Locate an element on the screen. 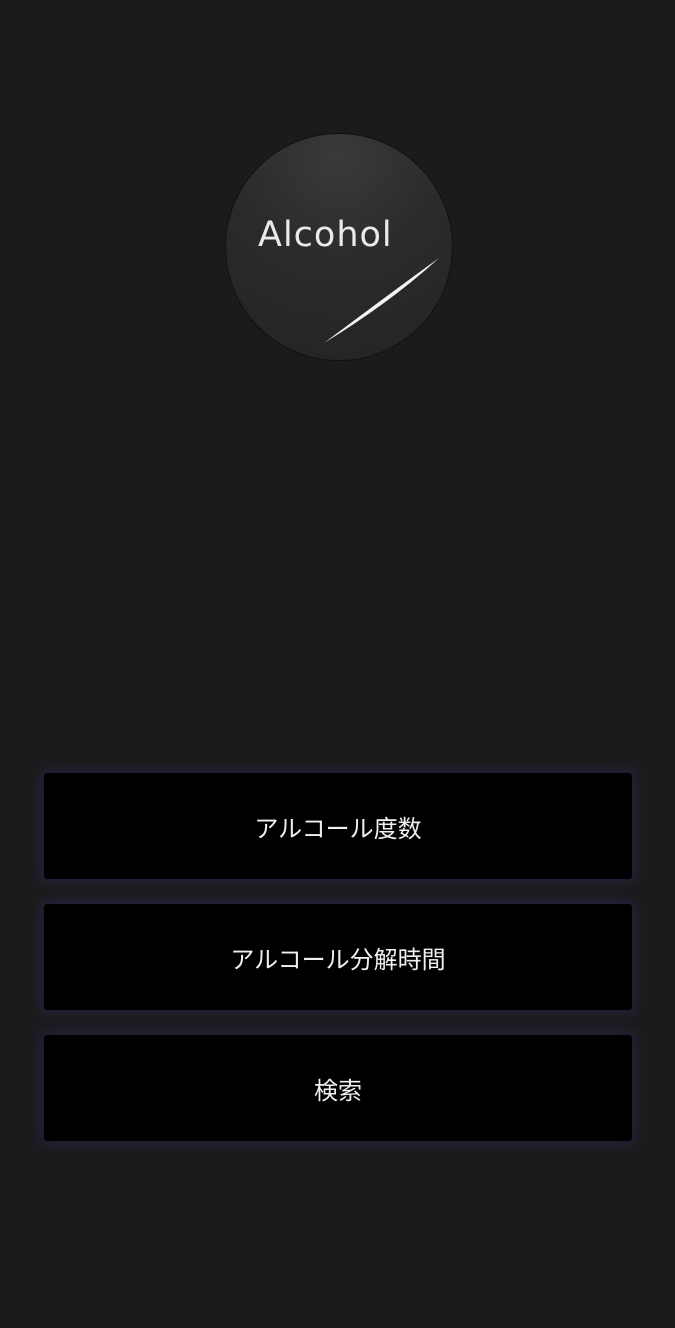  alcohol-decomposition-time-button: アルコール分解時間 is located at coordinates (338, 957).